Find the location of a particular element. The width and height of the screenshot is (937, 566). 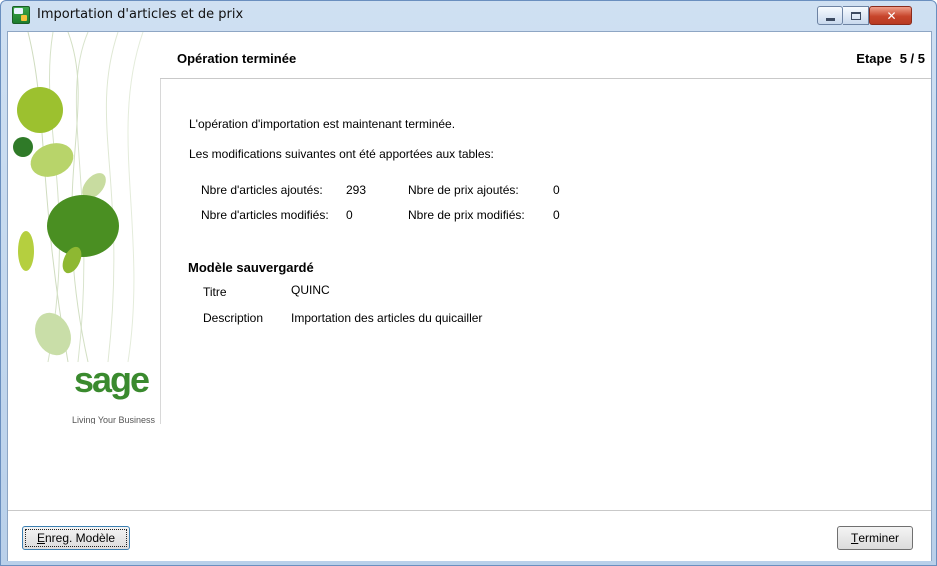

sage-logo: sage is located at coordinates (112, 379).